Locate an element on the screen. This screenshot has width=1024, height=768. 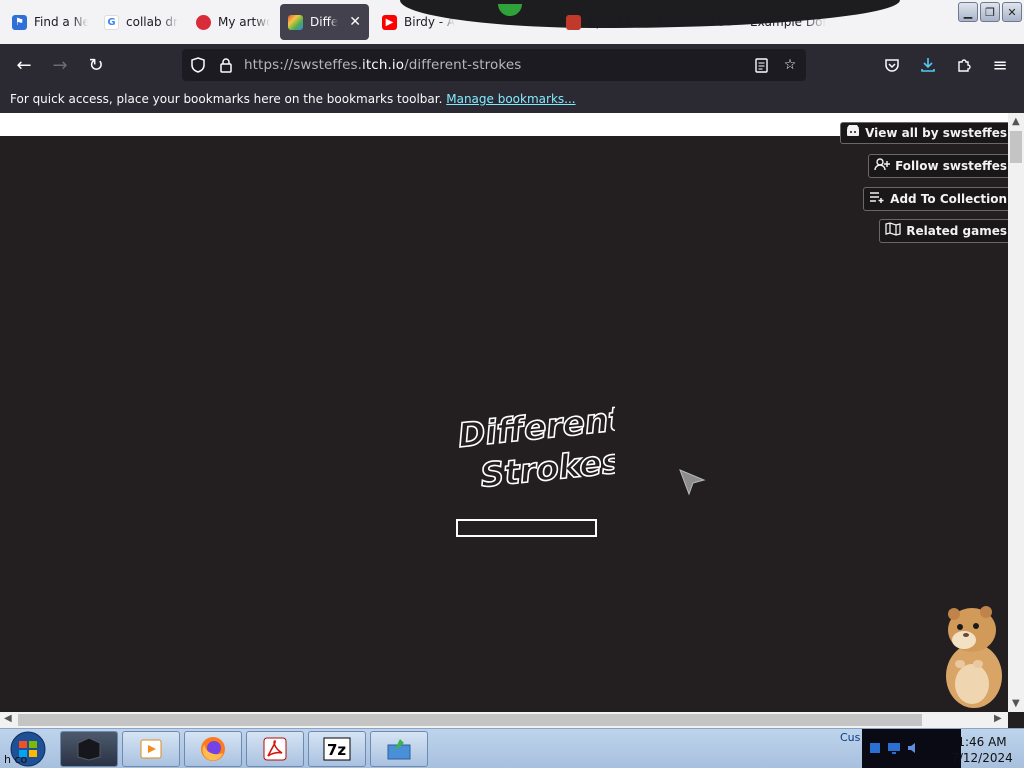
related-games-button: Related games is located at coordinates (946, 231).